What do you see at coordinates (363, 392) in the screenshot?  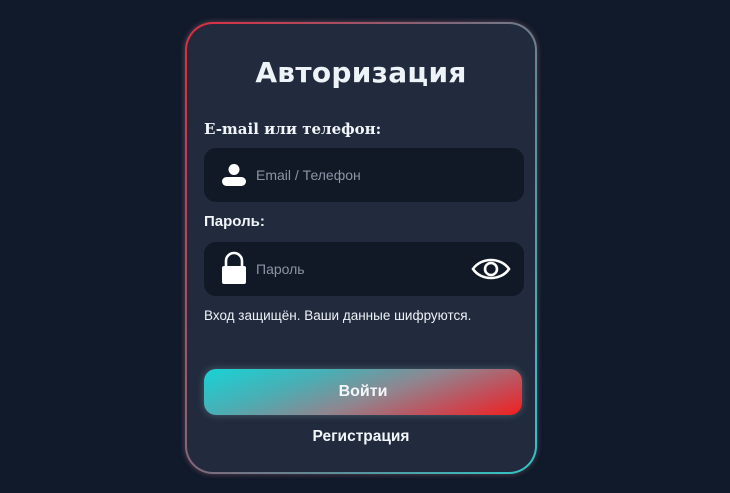 I see `login-button: Войти` at bounding box center [363, 392].